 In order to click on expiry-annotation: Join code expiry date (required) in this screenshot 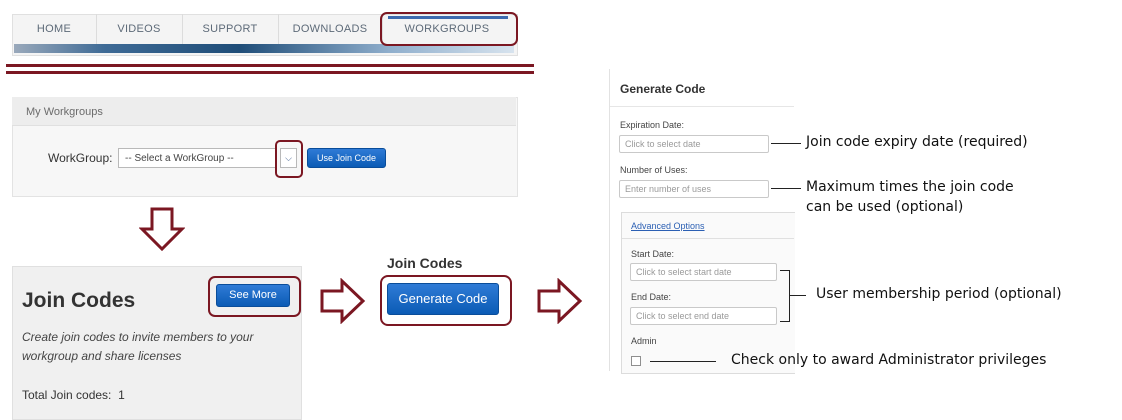, I will do `click(917, 142)`.